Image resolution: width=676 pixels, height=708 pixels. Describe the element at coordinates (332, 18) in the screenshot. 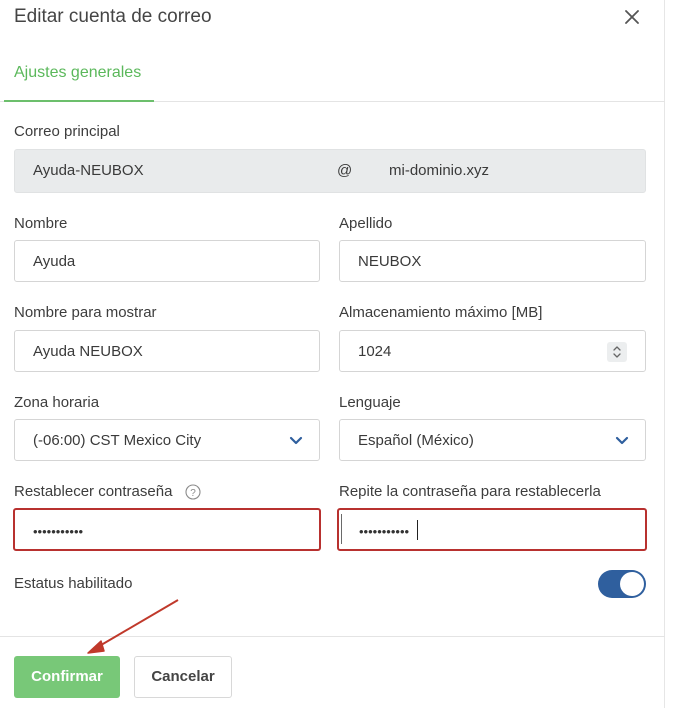

I see `dialog-header: Editar cuenta de correo` at that location.